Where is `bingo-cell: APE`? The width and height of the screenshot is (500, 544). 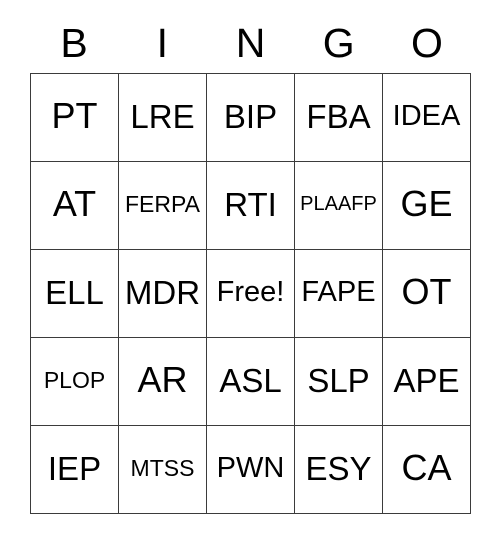
bingo-cell: APE is located at coordinates (427, 382).